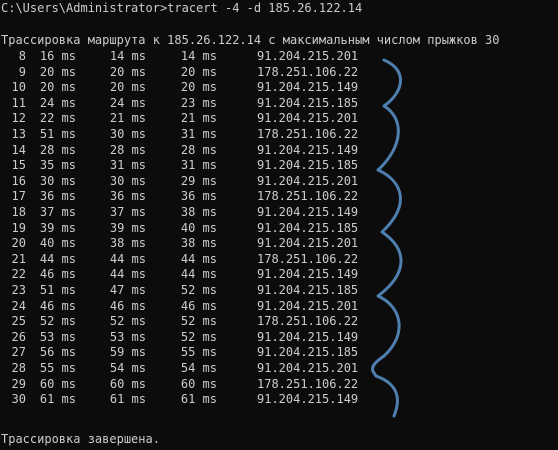 The width and height of the screenshot is (558, 450). What do you see at coordinates (127, 56) in the screenshot?
I see `rtt-2: 14 ms` at bounding box center [127, 56].